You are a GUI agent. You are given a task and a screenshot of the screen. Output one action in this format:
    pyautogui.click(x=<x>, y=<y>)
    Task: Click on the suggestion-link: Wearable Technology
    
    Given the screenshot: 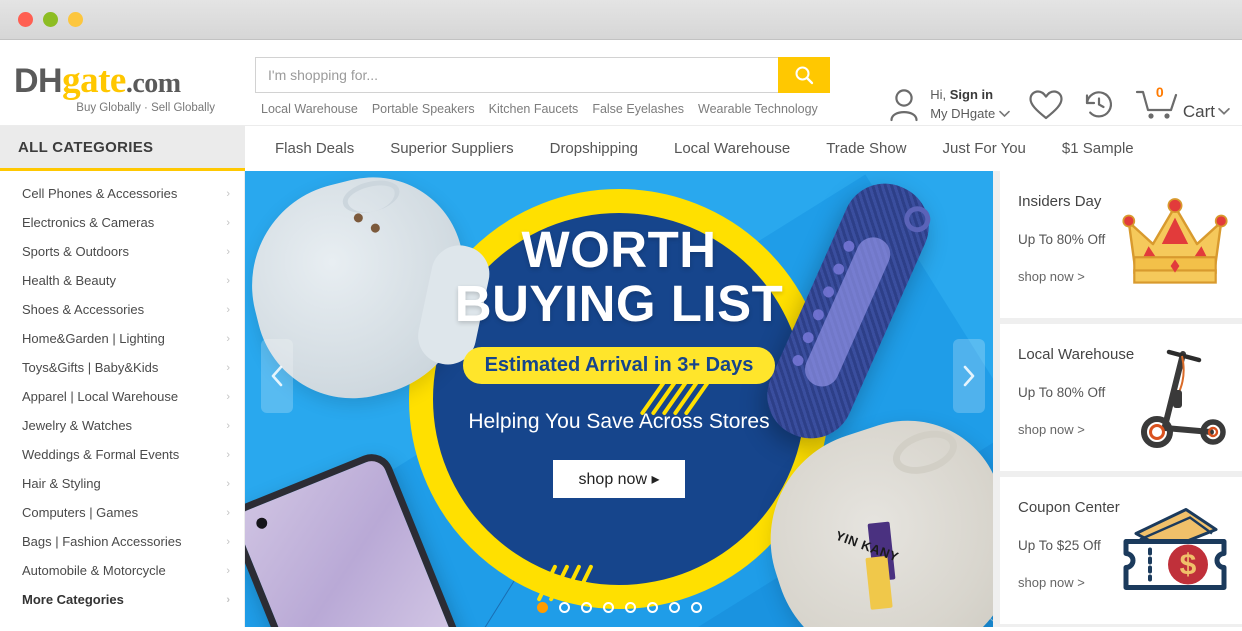 What is the action you would take?
    pyautogui.click(x=758, y=109)
    